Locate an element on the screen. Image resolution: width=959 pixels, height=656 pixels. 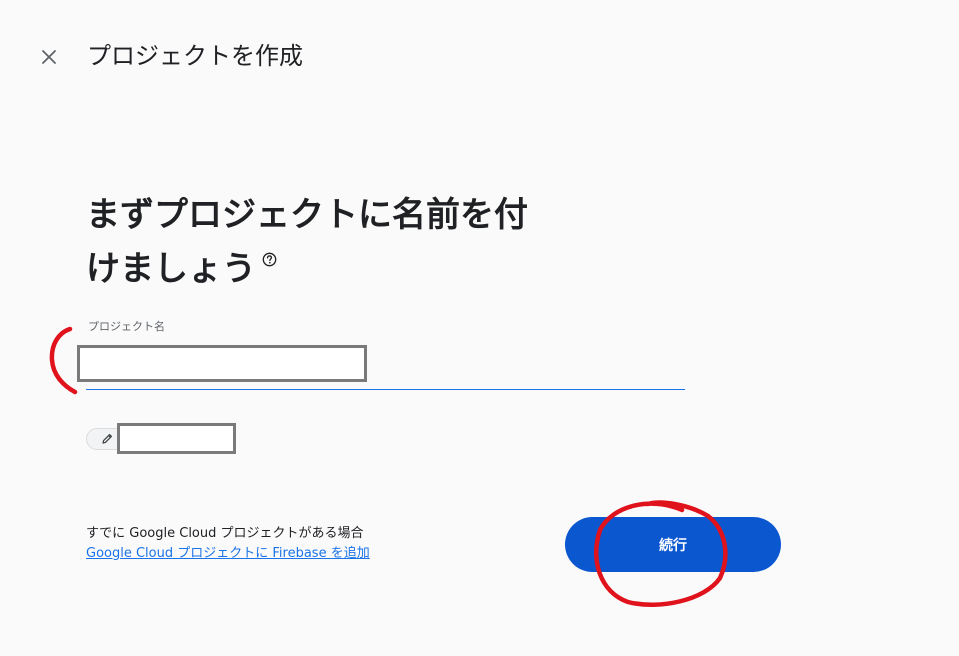
page-title: プロジェクトを作成 is located at coordinates (195, 56).